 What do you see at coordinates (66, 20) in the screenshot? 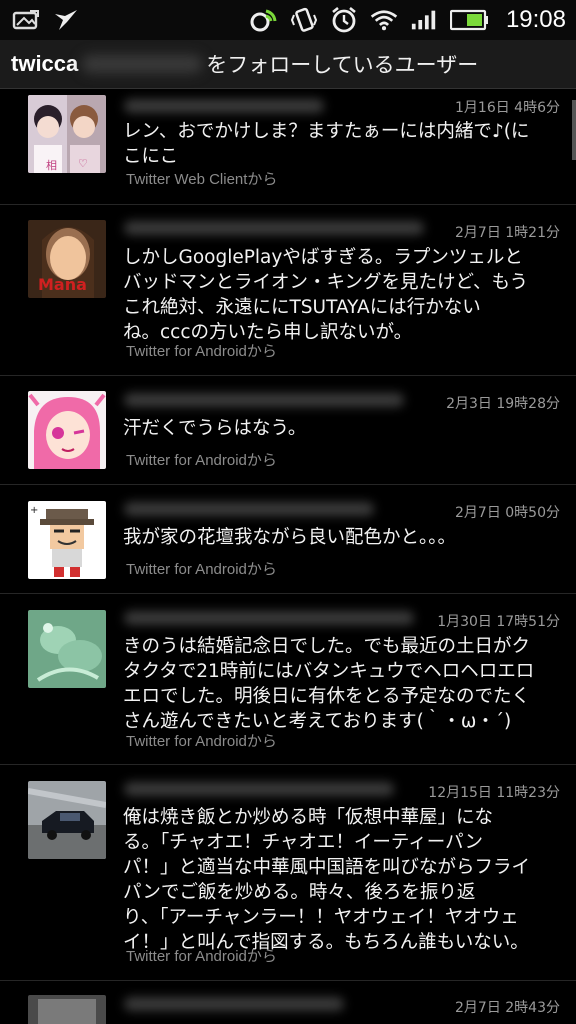
I see `notification-bird-icon` at bounding box center [66, 20].